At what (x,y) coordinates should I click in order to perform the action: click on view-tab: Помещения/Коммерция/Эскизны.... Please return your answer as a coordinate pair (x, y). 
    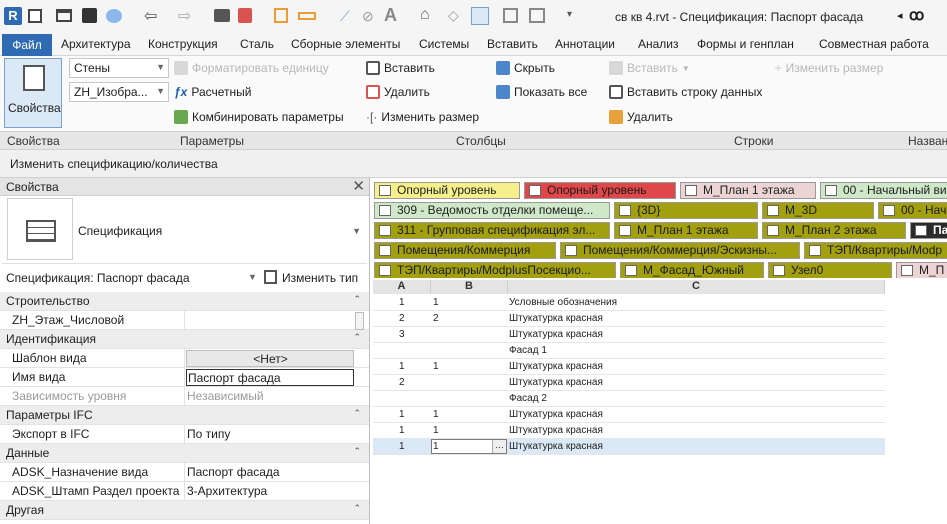
    Looking at the image, I should click on (680, 250).